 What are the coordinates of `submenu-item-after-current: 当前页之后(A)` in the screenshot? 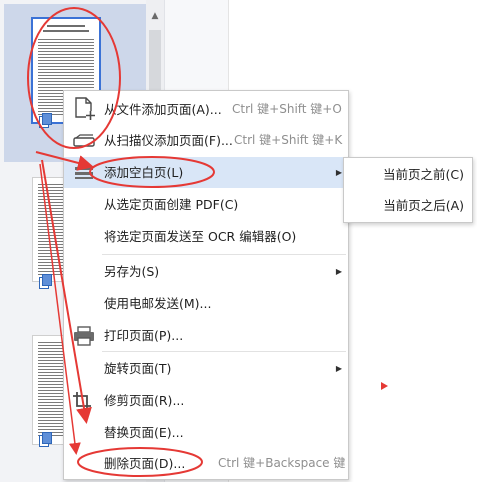 It's located at (408, 206).